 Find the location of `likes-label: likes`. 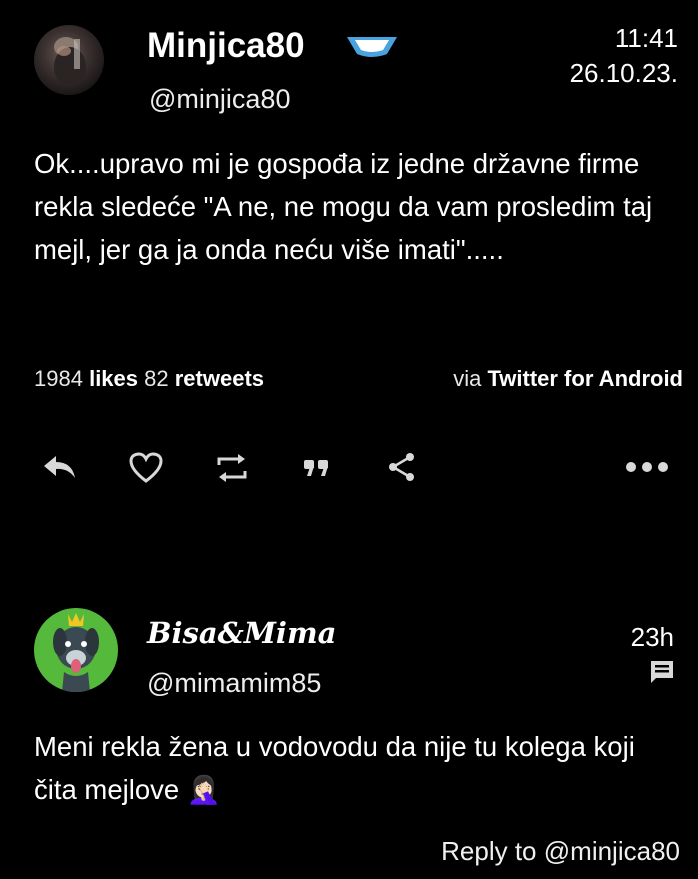

likes-label: likes is located at coordinates (114, 378).